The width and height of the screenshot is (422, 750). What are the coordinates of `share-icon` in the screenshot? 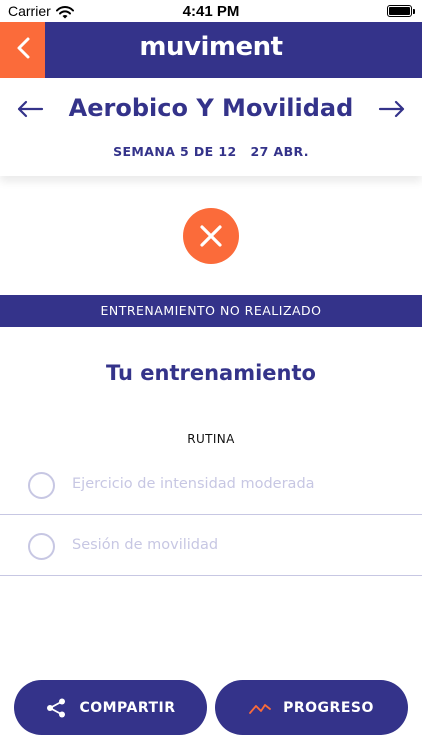 It's located at (56, 707).